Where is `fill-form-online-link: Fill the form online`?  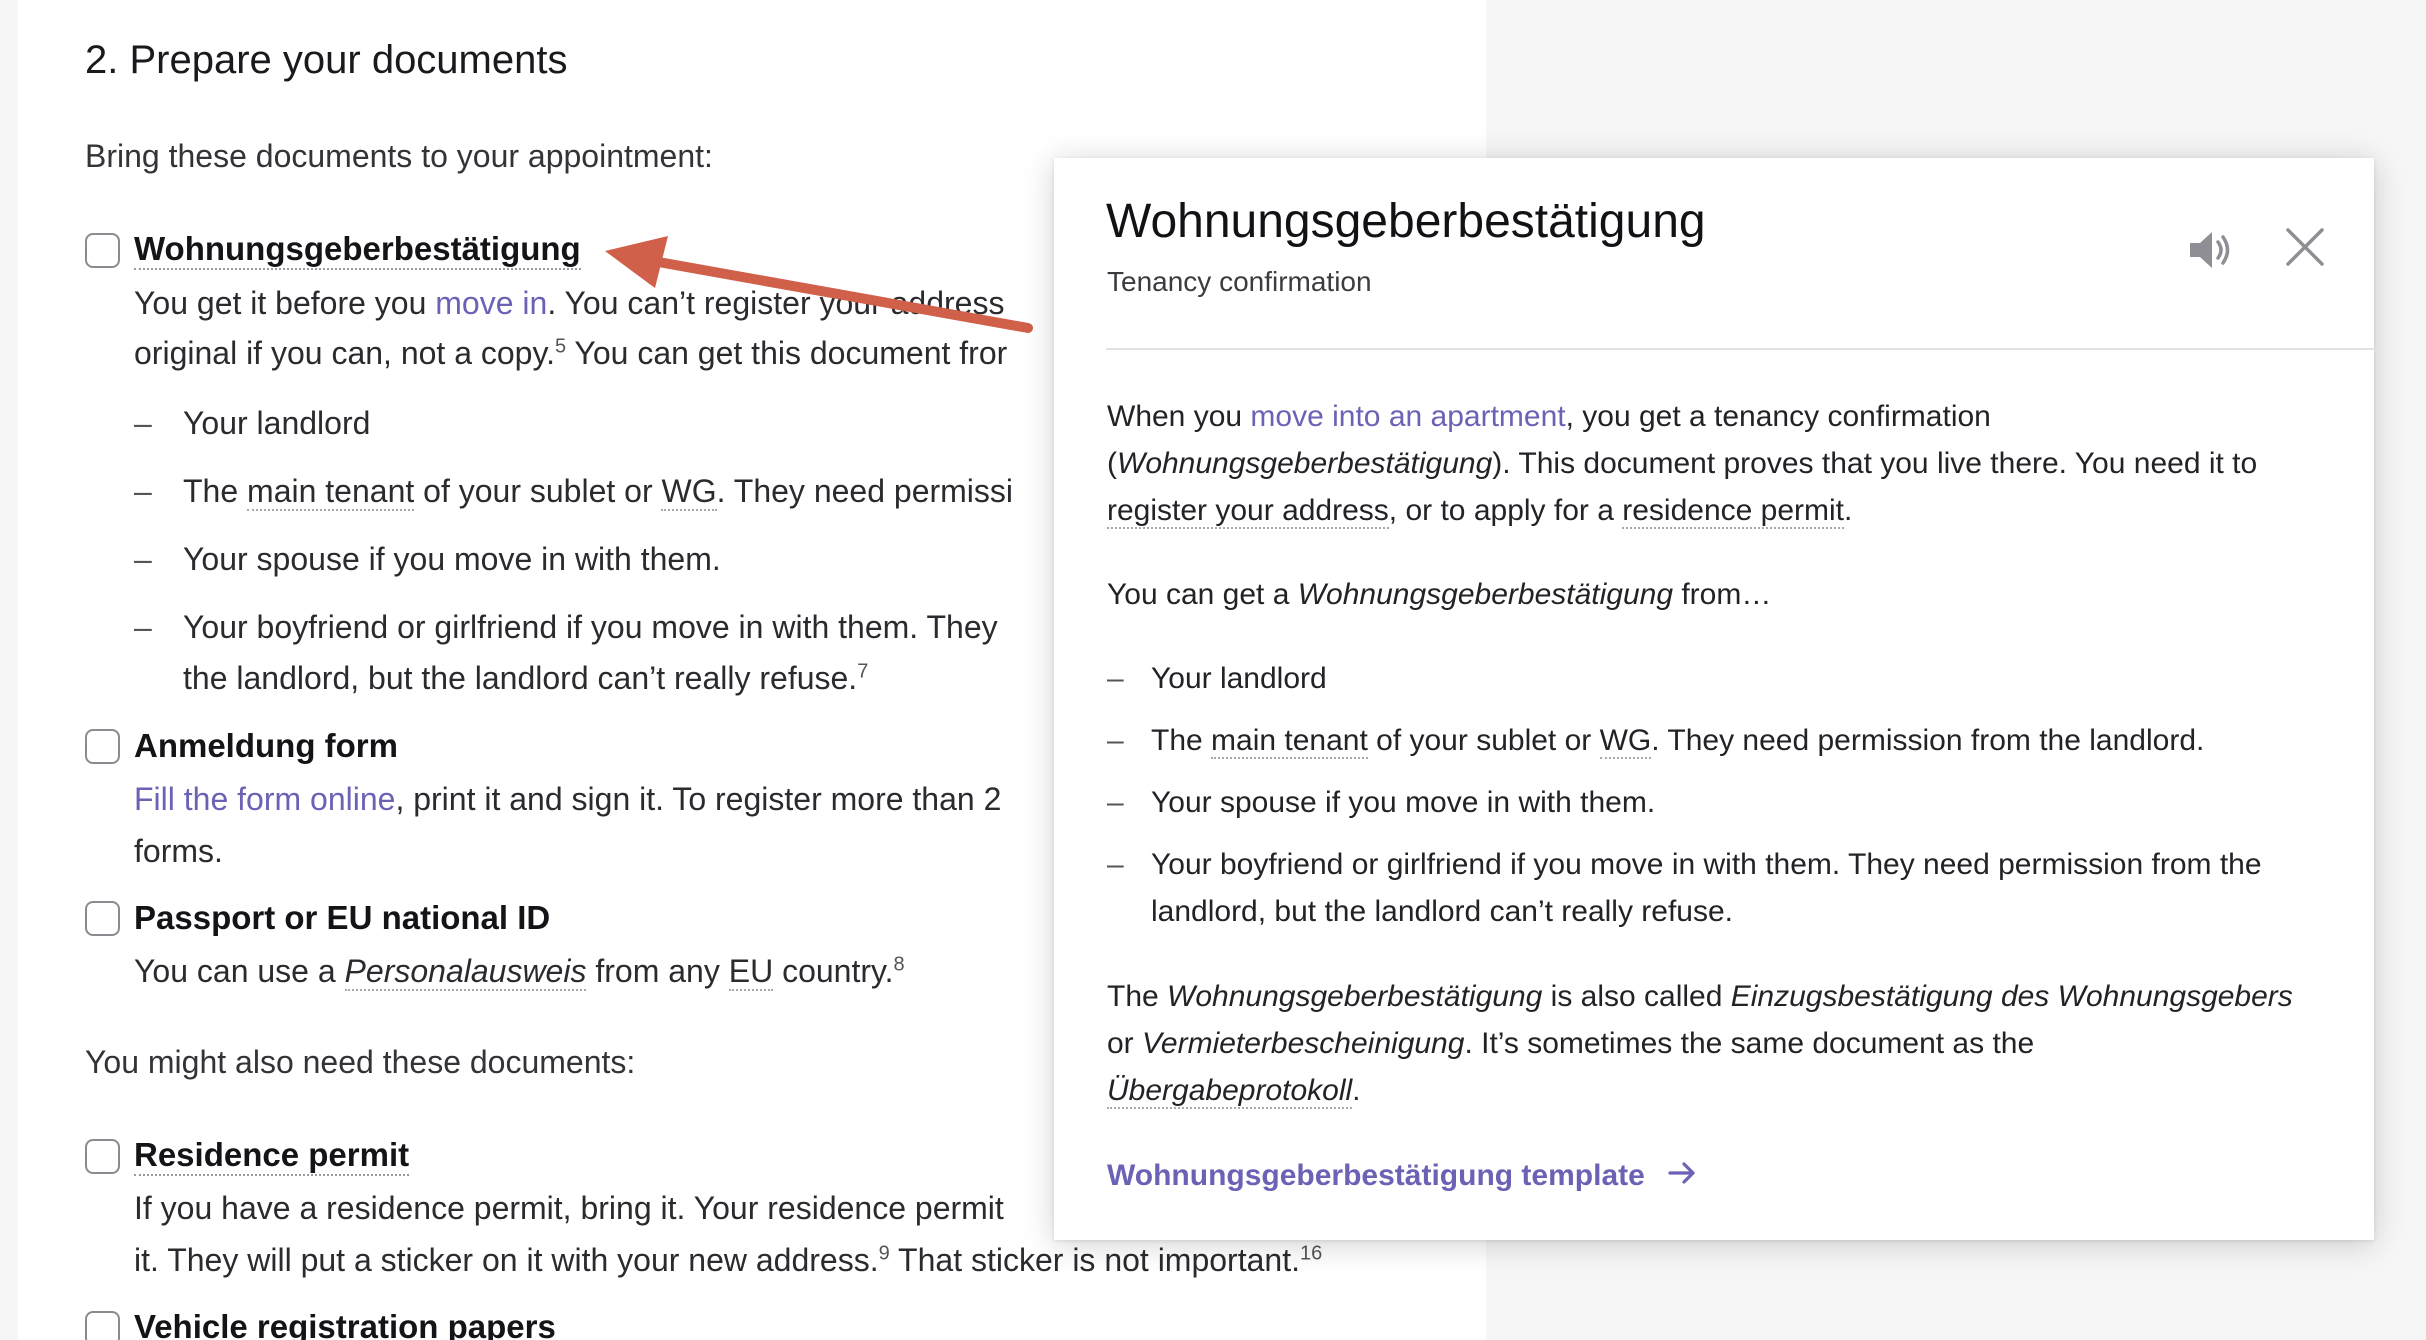
fill-form-online-link: Fill the form online is located at coordinates (264, 799).